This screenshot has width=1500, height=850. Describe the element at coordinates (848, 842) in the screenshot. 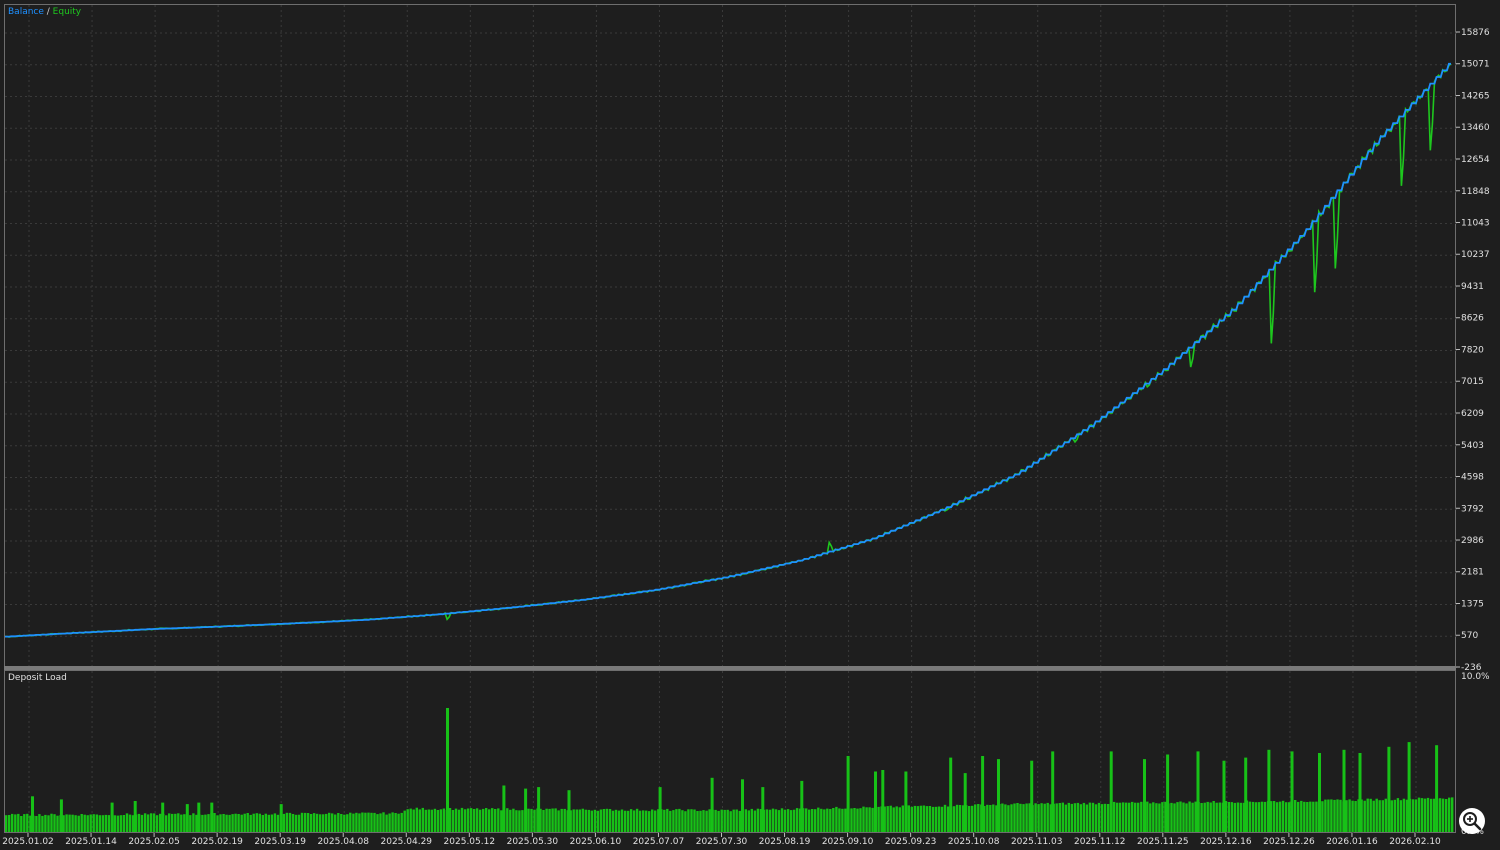

I see `x-tick-label: 2025.09.10` at that location.